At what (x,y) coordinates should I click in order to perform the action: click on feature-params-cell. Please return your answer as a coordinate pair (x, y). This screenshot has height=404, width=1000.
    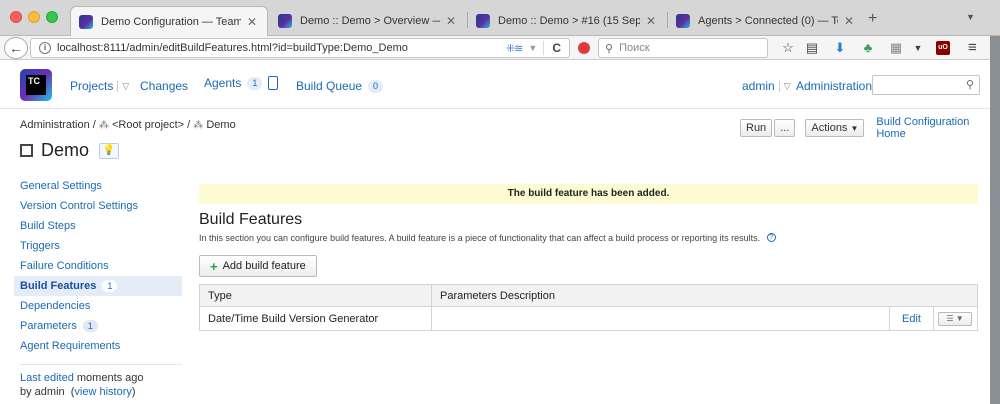
    Looking at the image, I should click on (660, 318).